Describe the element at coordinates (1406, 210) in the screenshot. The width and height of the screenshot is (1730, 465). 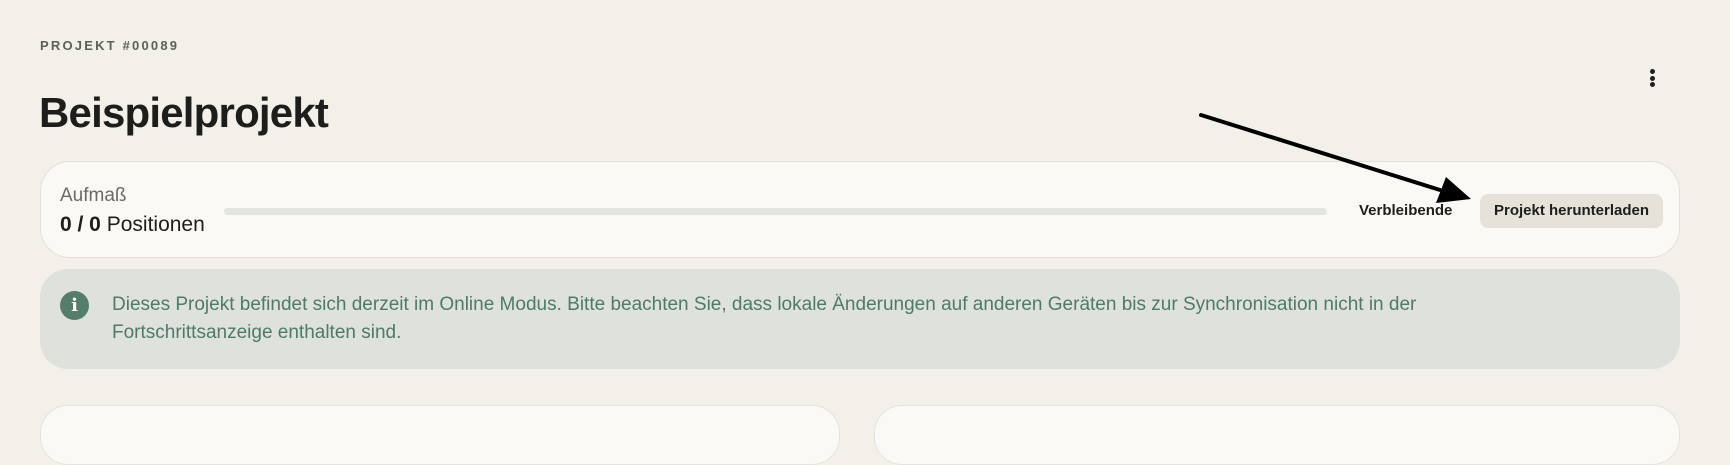
I see `remaining-label: Verbleibende` at that location.